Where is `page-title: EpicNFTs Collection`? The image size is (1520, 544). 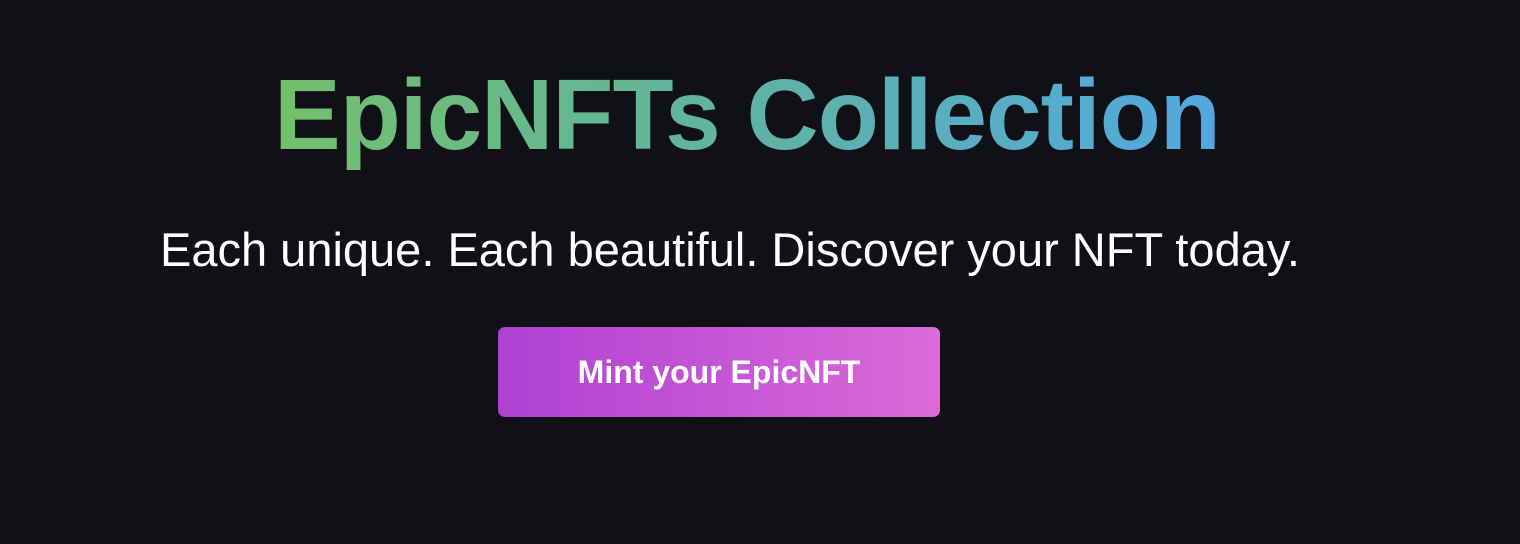 page-title: EpicNFTs Collection is located at coordinates (747, 115).